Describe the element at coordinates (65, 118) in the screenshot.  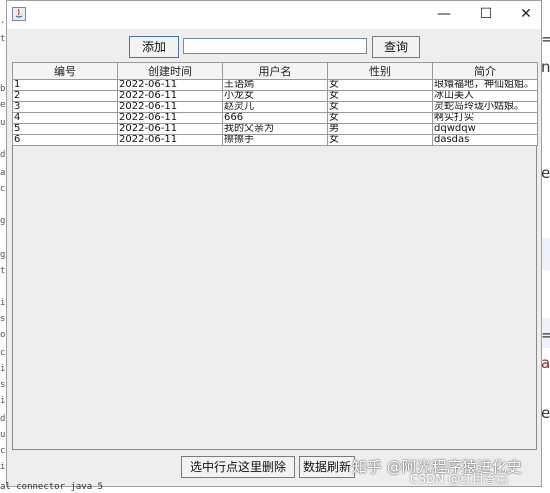
I see `table-cell: 4` at that location.